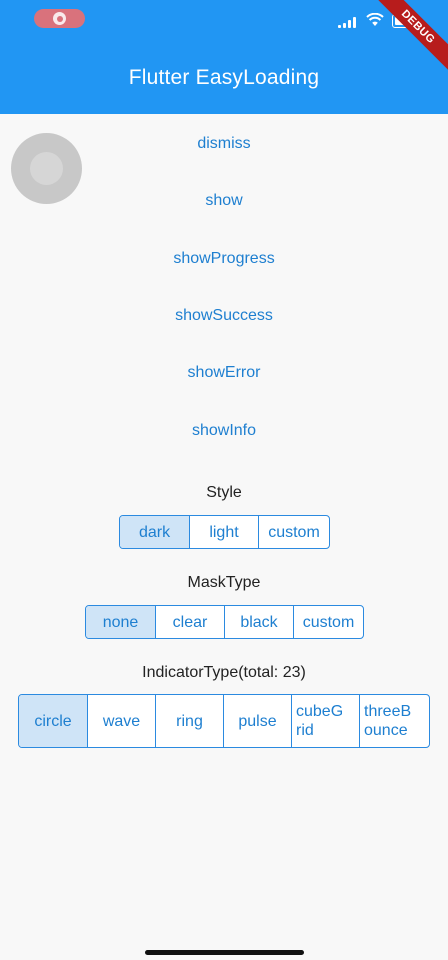 The image size is (448, 960). I want to click on screen-recording-indicator, so click(59, 18).